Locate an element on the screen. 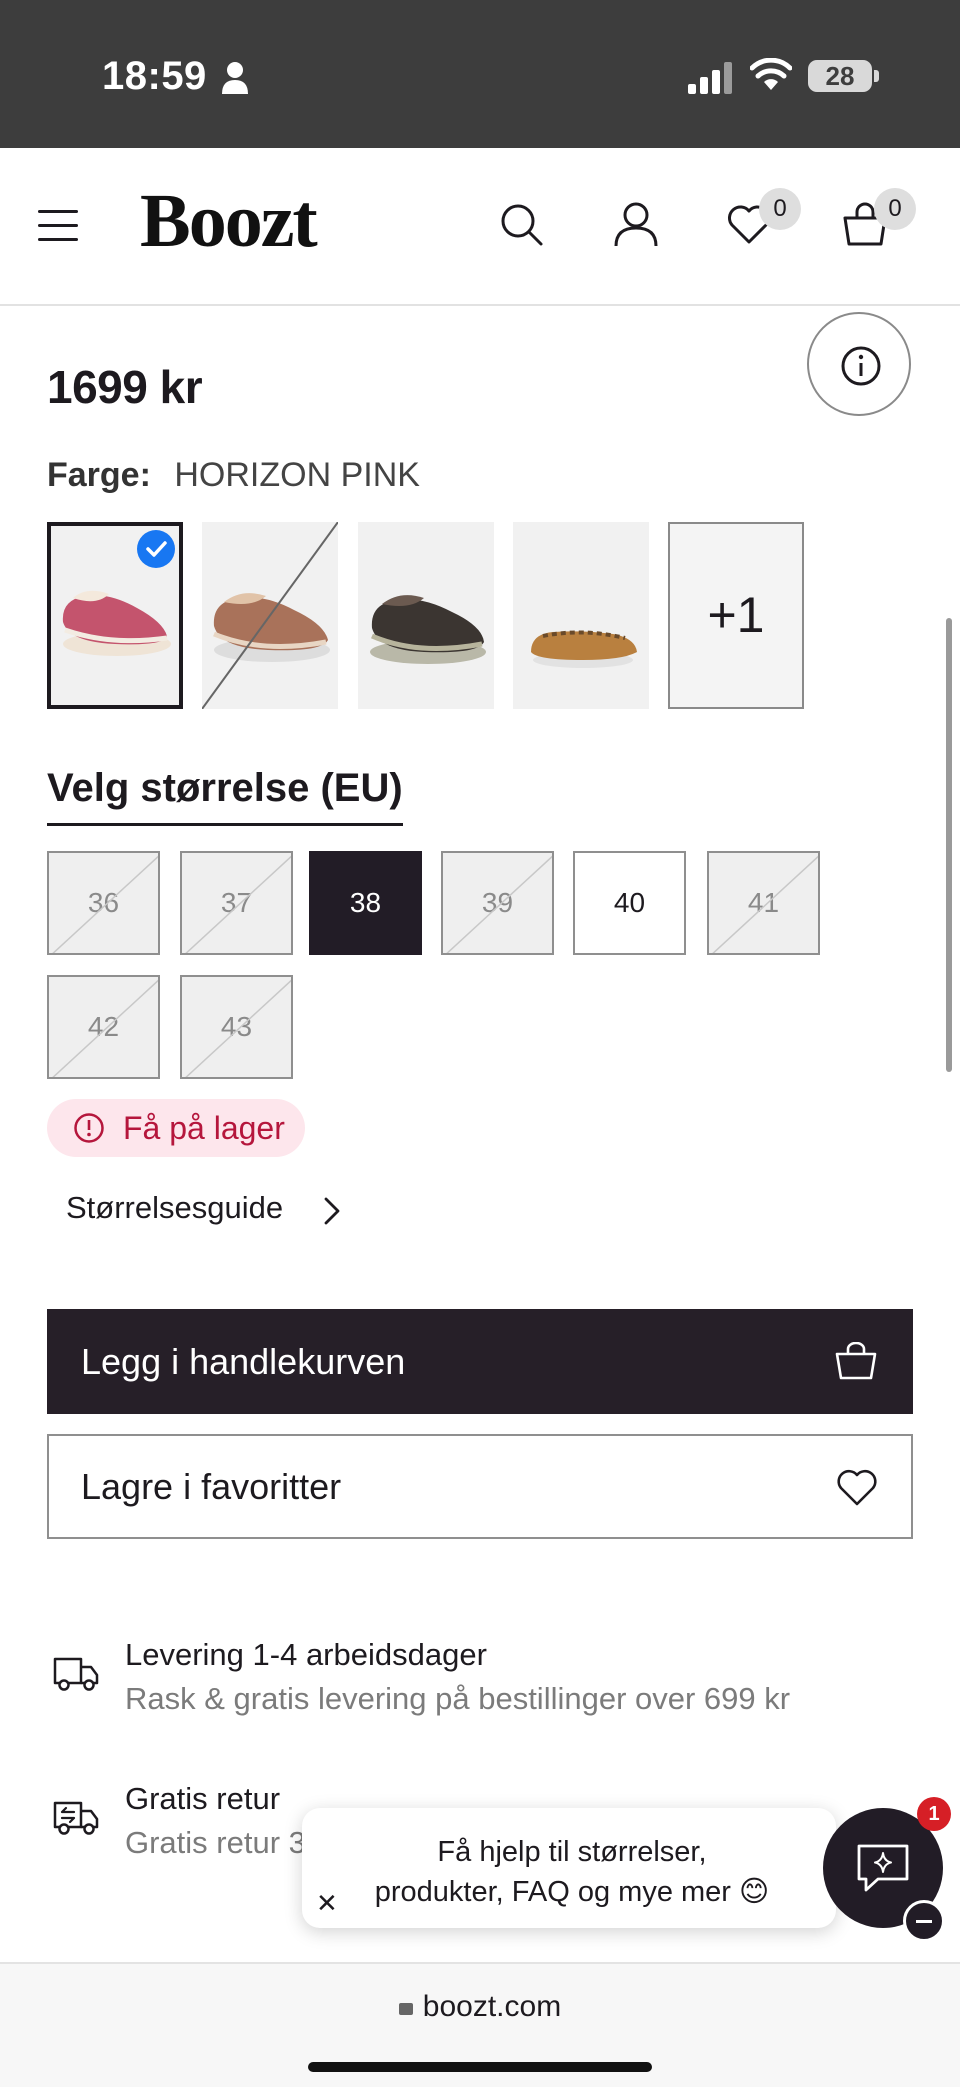  selected-check-icon is located at coordinates (156, 549).